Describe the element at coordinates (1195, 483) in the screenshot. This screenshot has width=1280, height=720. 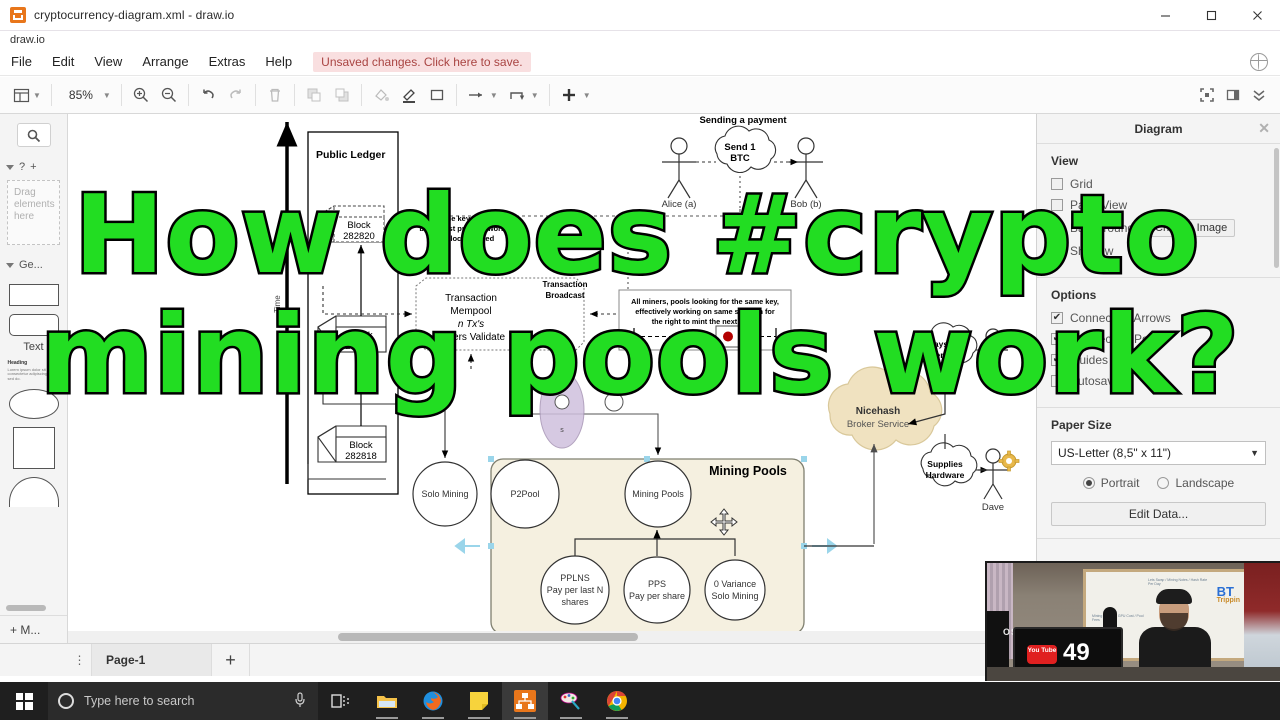
I see `radio-landscape: Landscape` at that location.